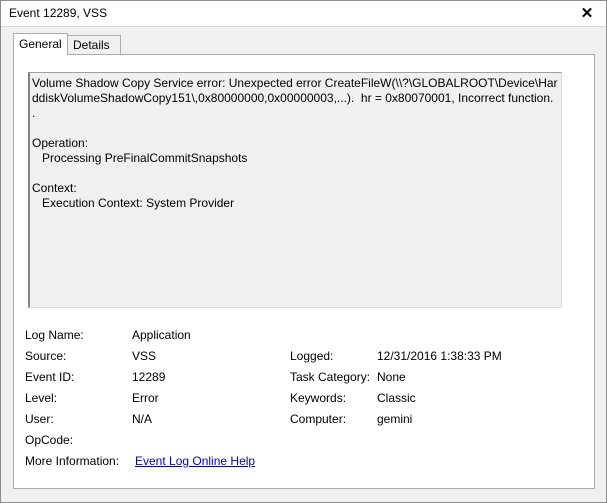 The width and height of the screenshot is (607, 503). What do you see at coordinates (161, 335) in the screenshot?
I see `log-name-value: Application` at bounding box center [161, 335].